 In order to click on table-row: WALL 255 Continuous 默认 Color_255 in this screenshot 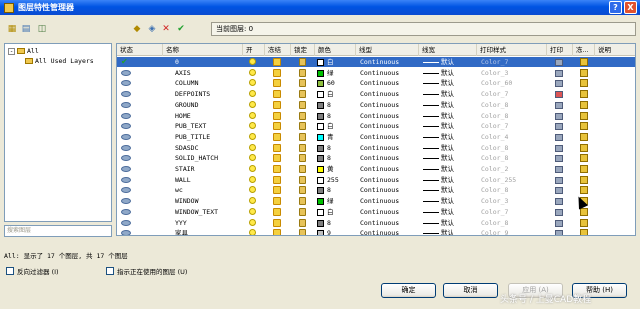, I will do `click(376, 180)`.